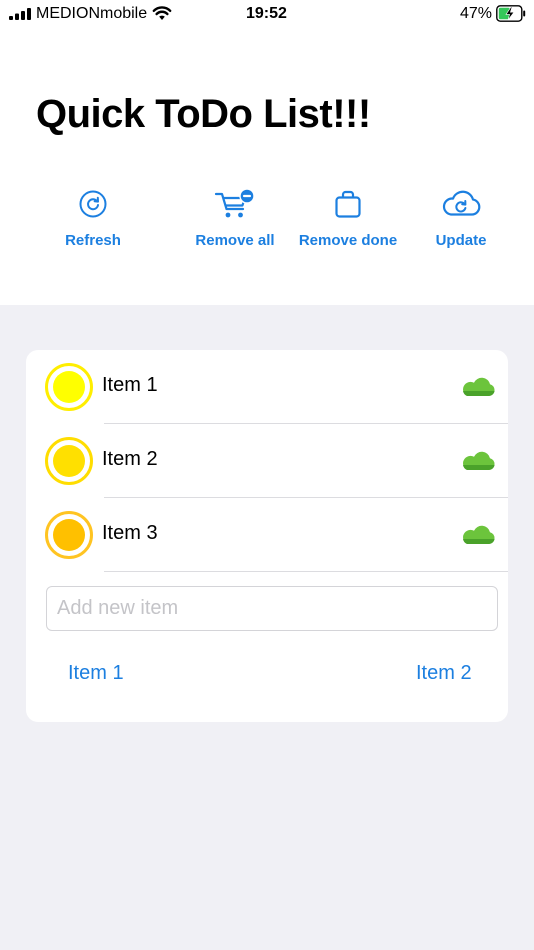 The width and height of the screenshot is (534, 950). What do you see at coordinates (444, 673) in the screenshot?
I see `quick-link-item-2: Item 2` at bounding box center [444, 673].